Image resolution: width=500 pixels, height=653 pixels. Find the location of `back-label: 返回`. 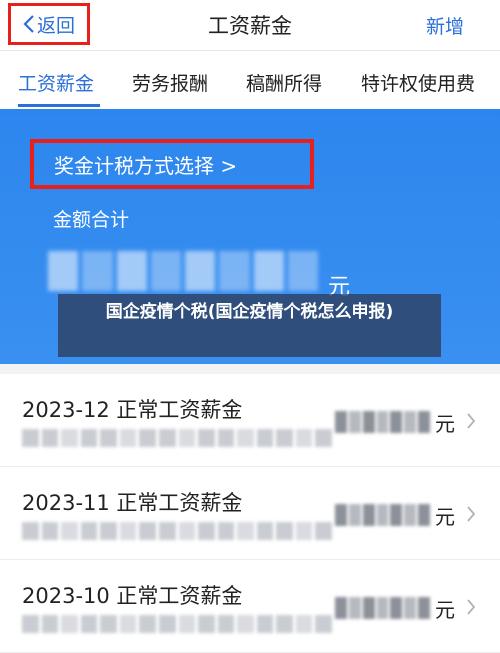

back-label: 返回 is located at coordinates (55, 25).